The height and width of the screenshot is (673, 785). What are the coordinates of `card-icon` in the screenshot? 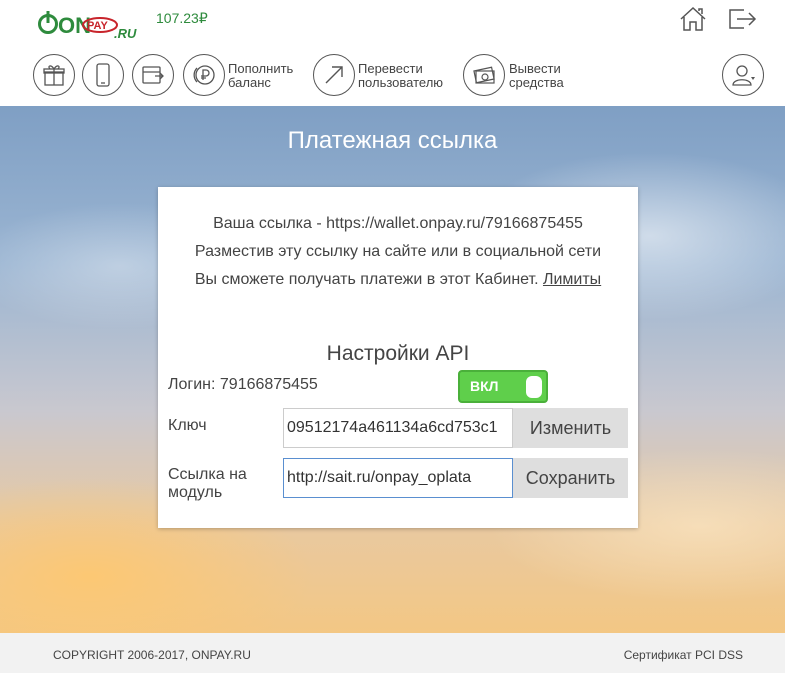 It's located at (153, 75).